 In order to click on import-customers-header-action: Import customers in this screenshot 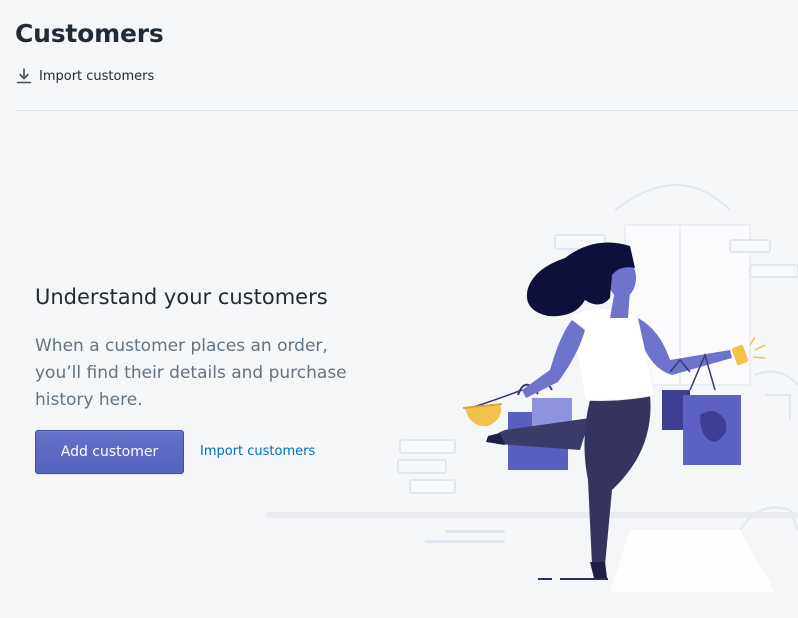, I will do `click(85, 76)`.